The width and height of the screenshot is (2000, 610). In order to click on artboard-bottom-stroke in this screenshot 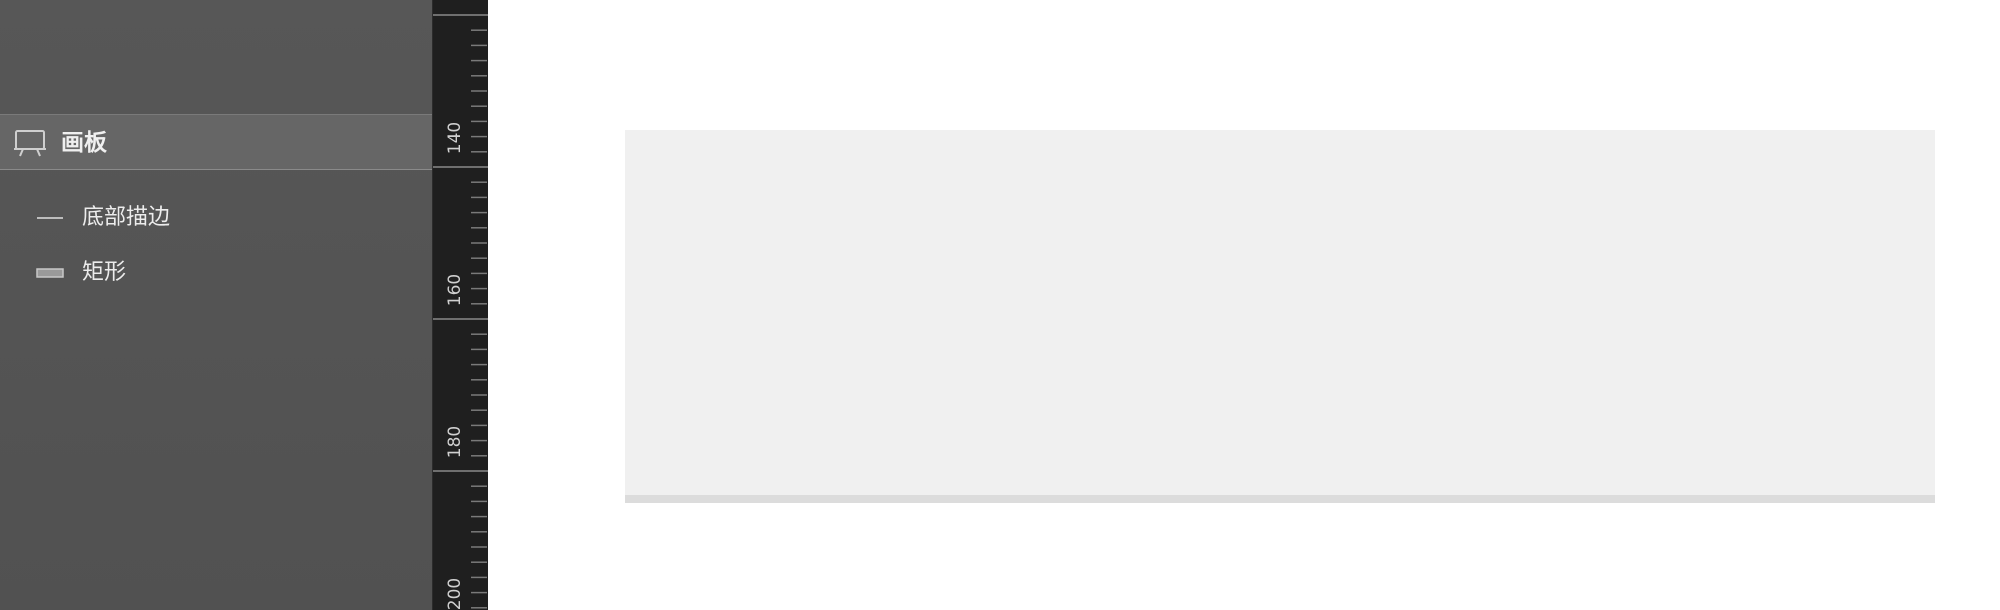, I will do `click(1280, 499)`.